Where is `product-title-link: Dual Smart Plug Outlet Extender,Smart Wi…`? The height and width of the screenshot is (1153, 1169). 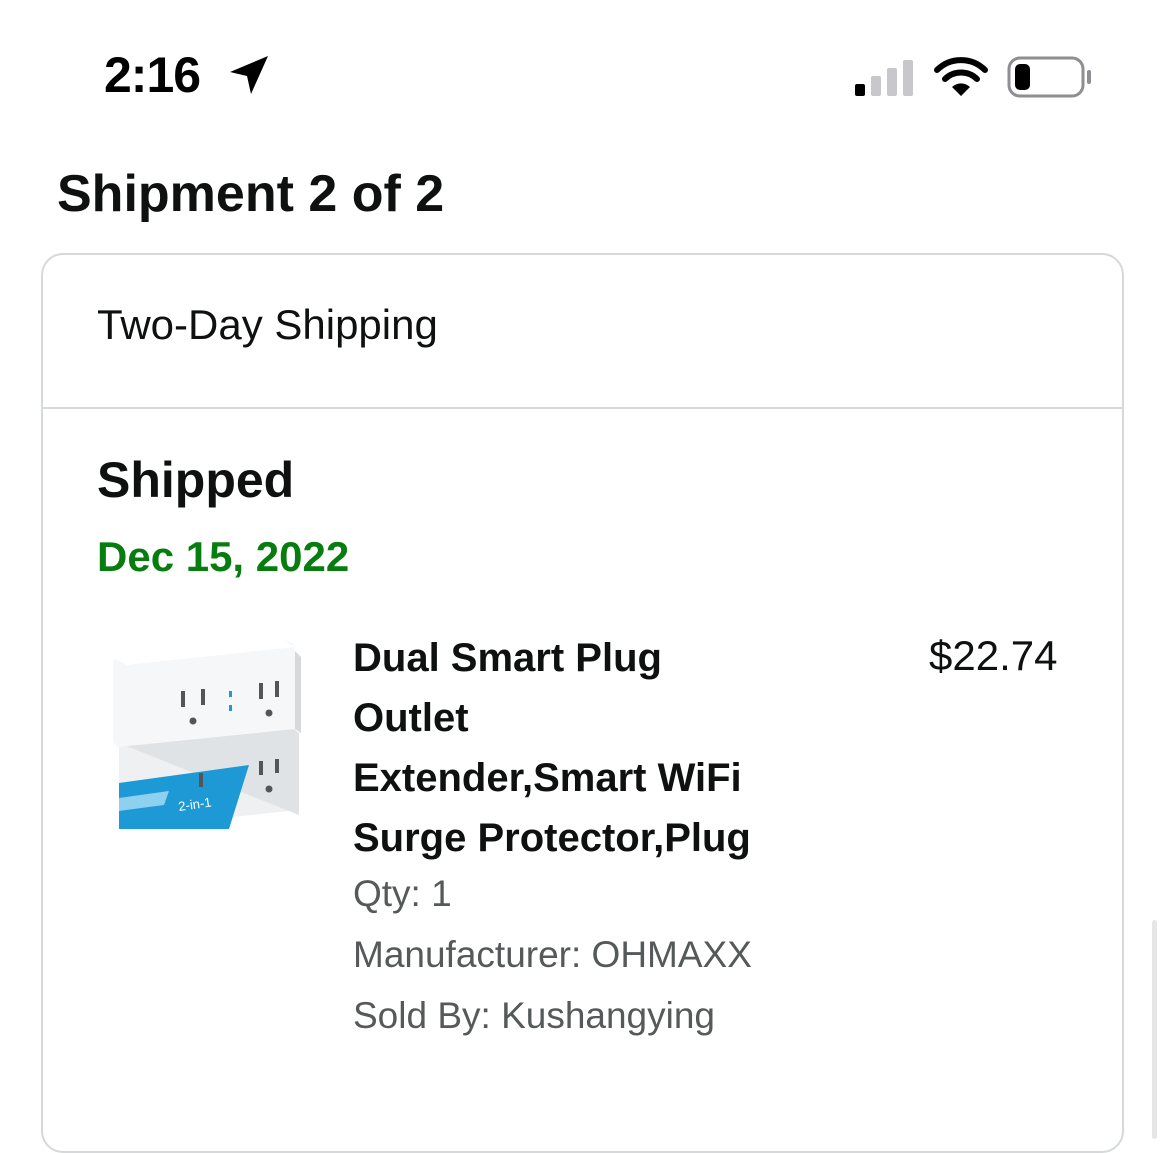
product-title-link: Dual Smart Plug Outlet Extender,Smart Wi… is located at coordinates (593, 748).